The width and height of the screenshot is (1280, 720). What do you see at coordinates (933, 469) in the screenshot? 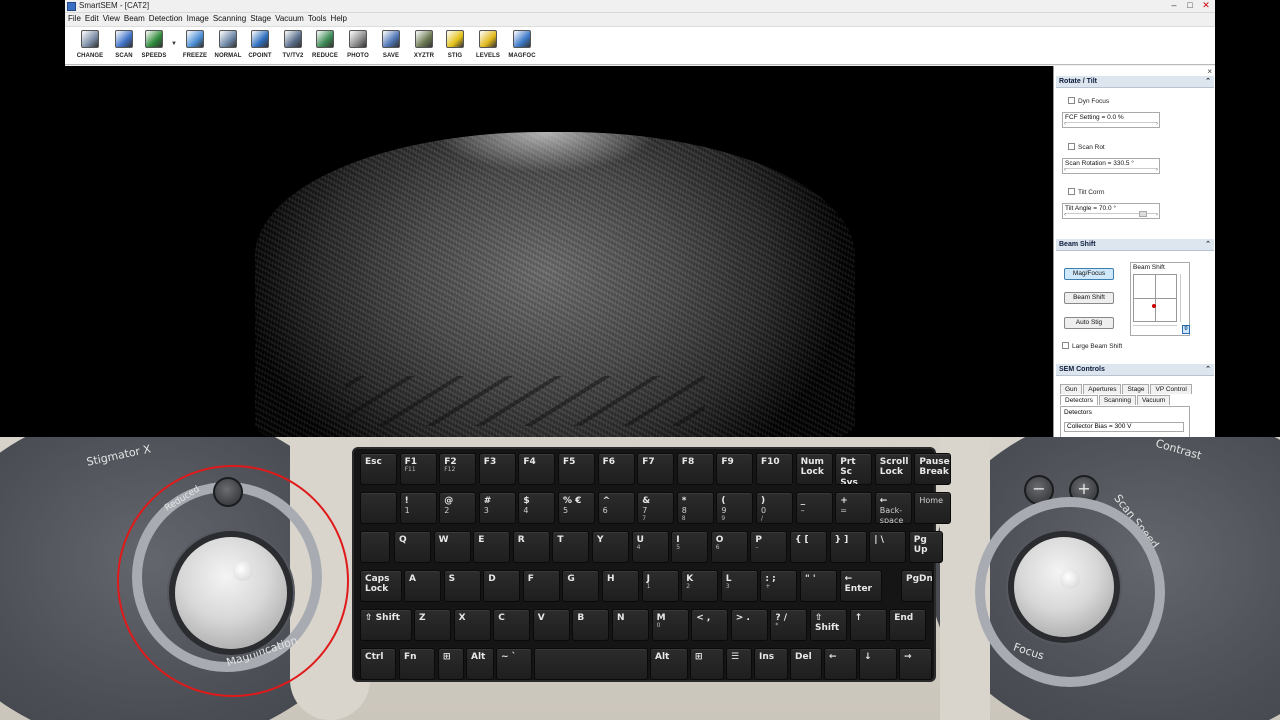
I see `key-row1-14: Pause Break` at bounding box center [933, 469].